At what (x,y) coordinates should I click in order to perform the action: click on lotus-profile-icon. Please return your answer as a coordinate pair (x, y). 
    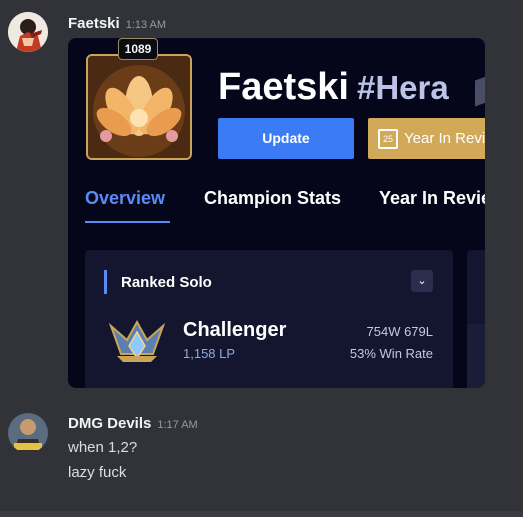
    Looking at the image, I should click on (139, 107).